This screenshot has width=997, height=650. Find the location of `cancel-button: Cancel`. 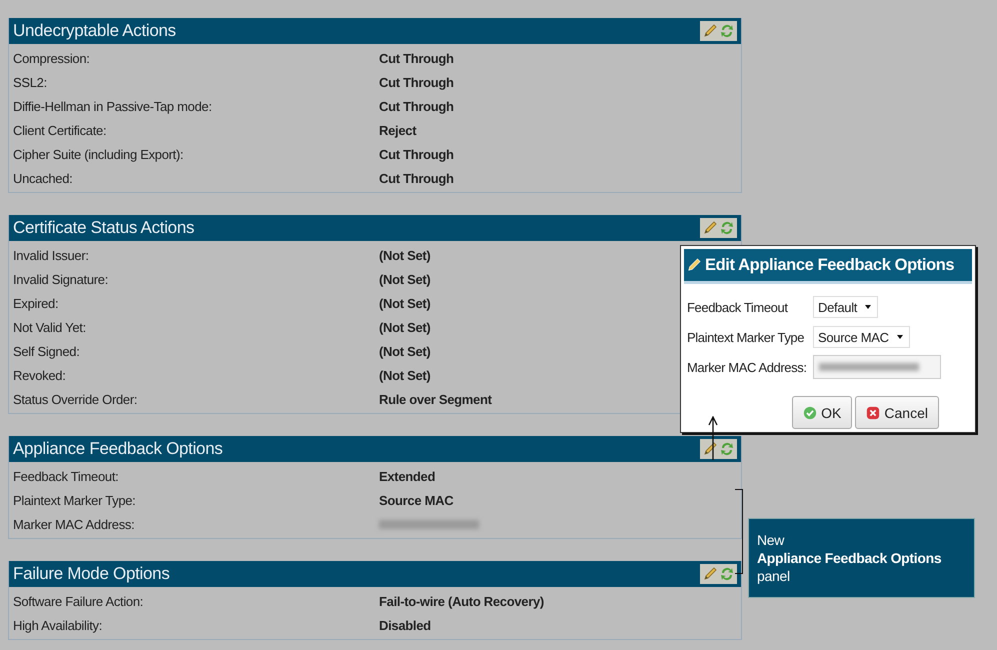

cancel-button: Cancel is located at coordinates (897, 412).